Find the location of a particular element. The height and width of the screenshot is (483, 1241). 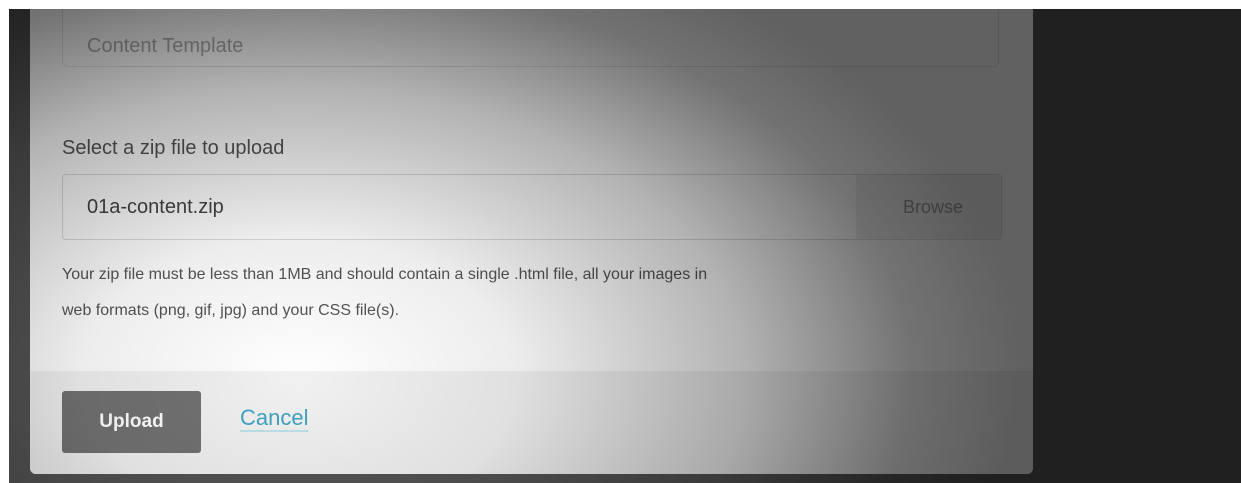

template-name-field is located at coordinates (530, 38).